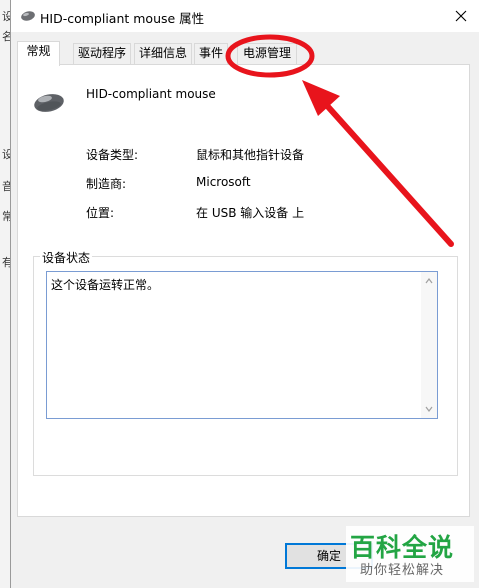 Image resolution: width=479 pixels, height=588 pixels. I want to click on device-status-text: 这个设备运转正常。, so click(105, 285).